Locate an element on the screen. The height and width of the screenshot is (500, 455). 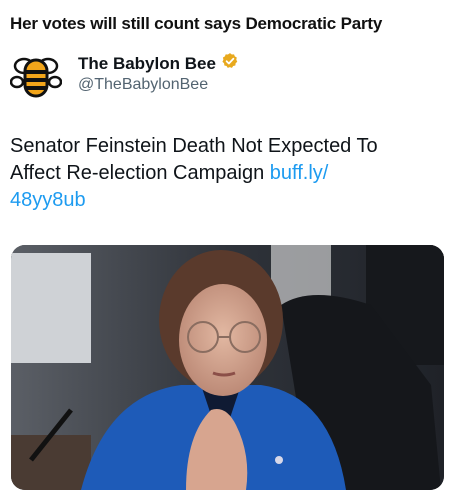
verified-badge-icon is located at coordinates (230, 63).